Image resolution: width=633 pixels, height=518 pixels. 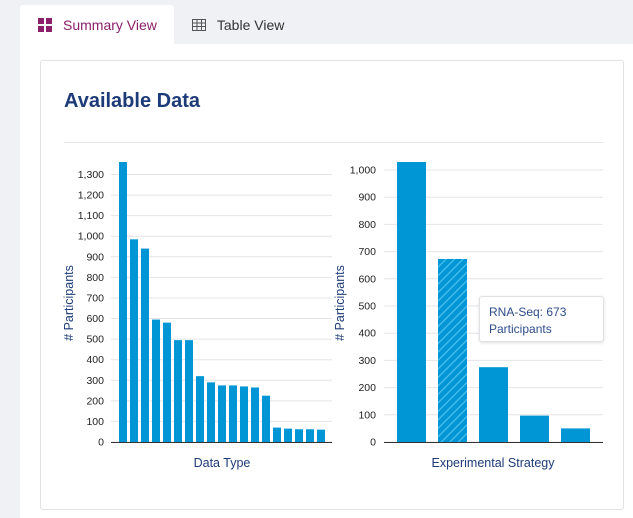 I want to click on y-tick-label: 300, so click(x=367, y=361).